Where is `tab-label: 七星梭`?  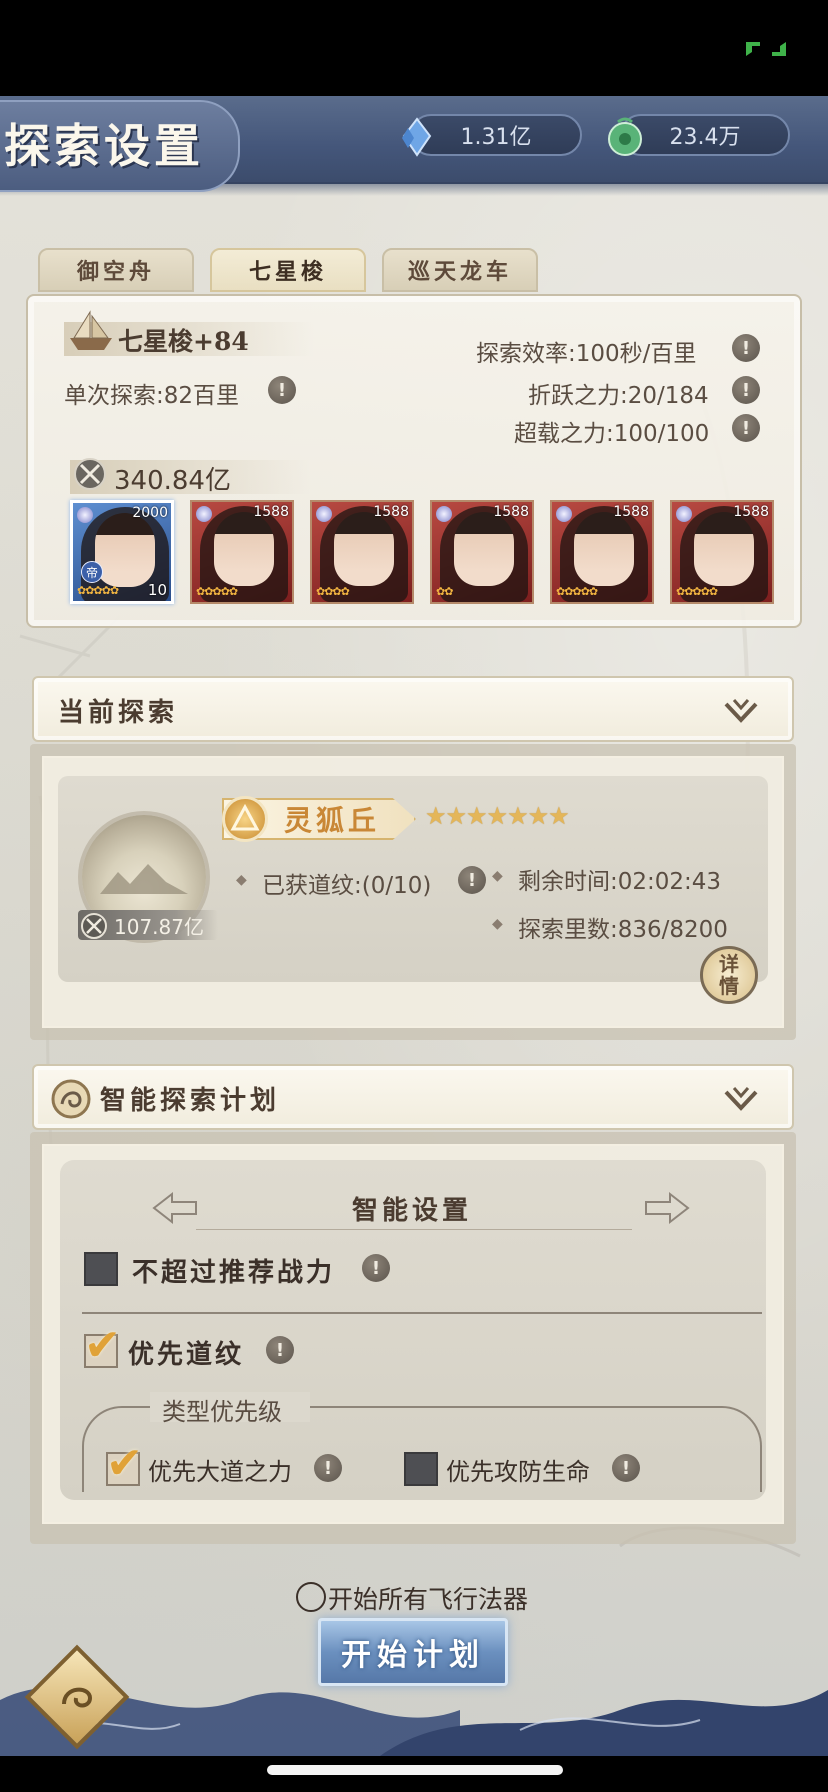
tab-label: 七星梭 is located at coordinates (287, 272).